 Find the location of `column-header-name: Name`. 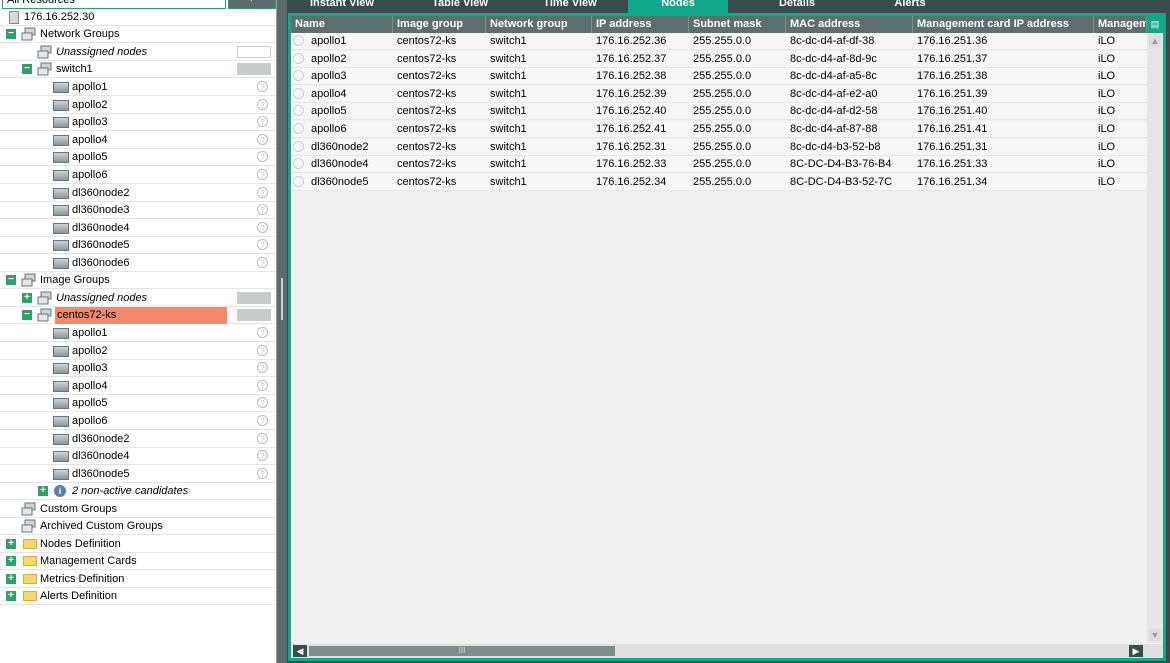

column-header-name: Name is located at coordinates (342, 24).